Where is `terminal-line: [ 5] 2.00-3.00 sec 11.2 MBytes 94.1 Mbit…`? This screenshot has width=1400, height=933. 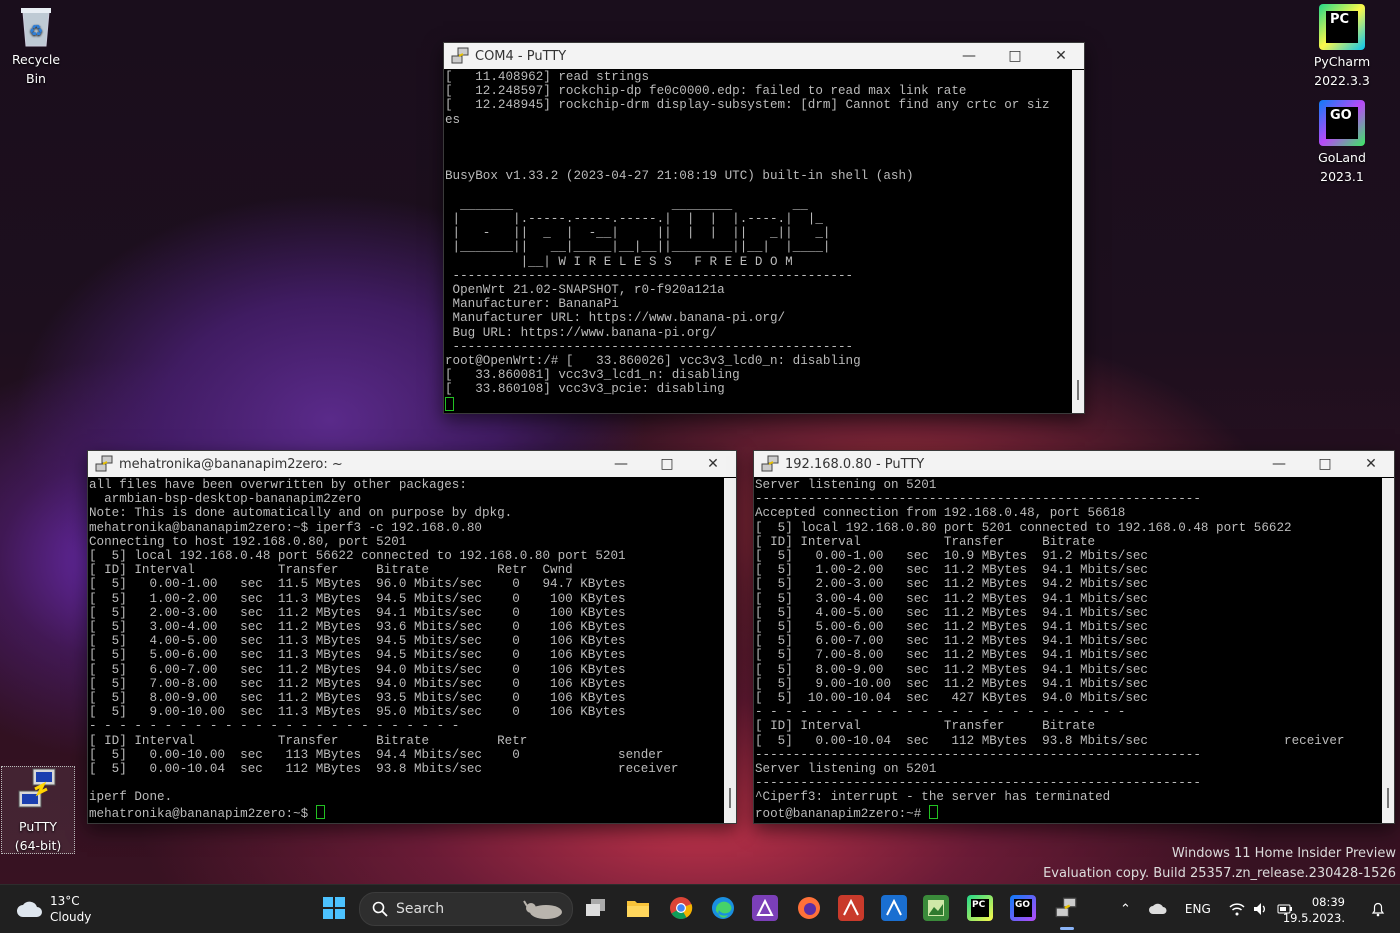
terminal-line: [ 5] 2.00-3.00 sec 11.2 MBytes 94.1 Mbit… is located at coordinates (357, 612).